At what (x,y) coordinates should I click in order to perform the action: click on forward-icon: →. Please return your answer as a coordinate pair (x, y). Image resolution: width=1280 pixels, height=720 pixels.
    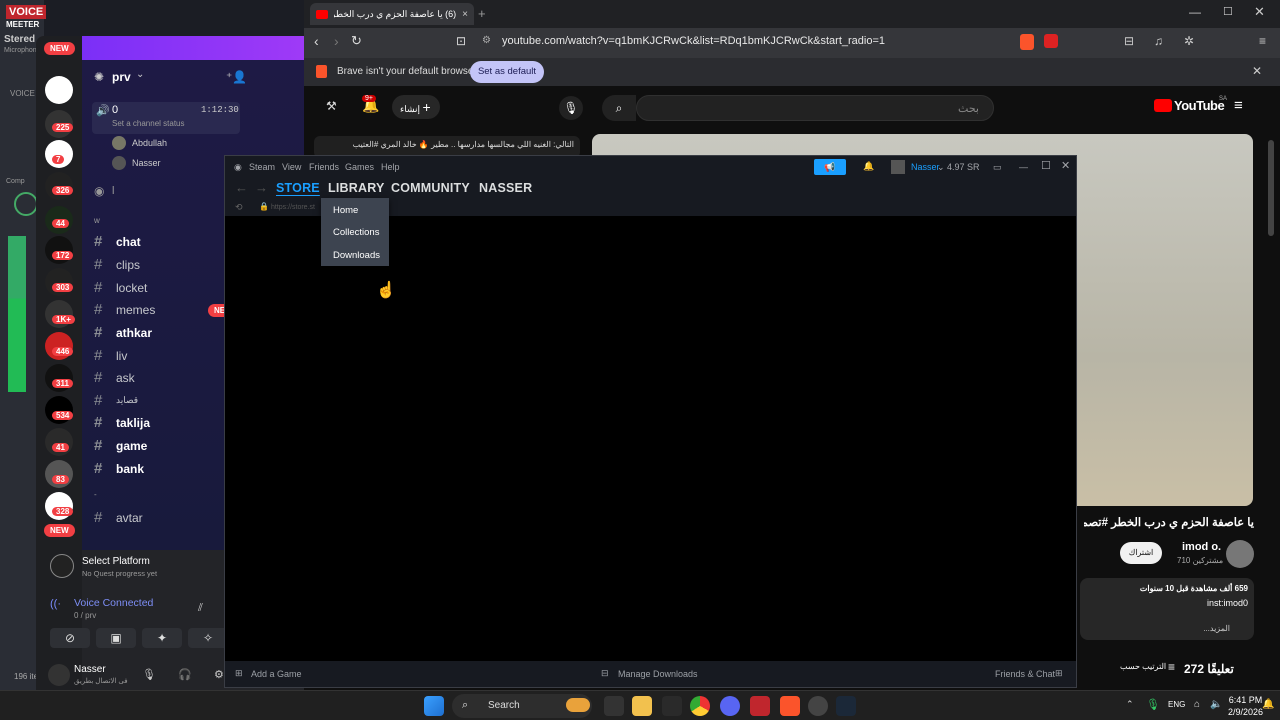
    Looking at the image, I should click on (261, 187).